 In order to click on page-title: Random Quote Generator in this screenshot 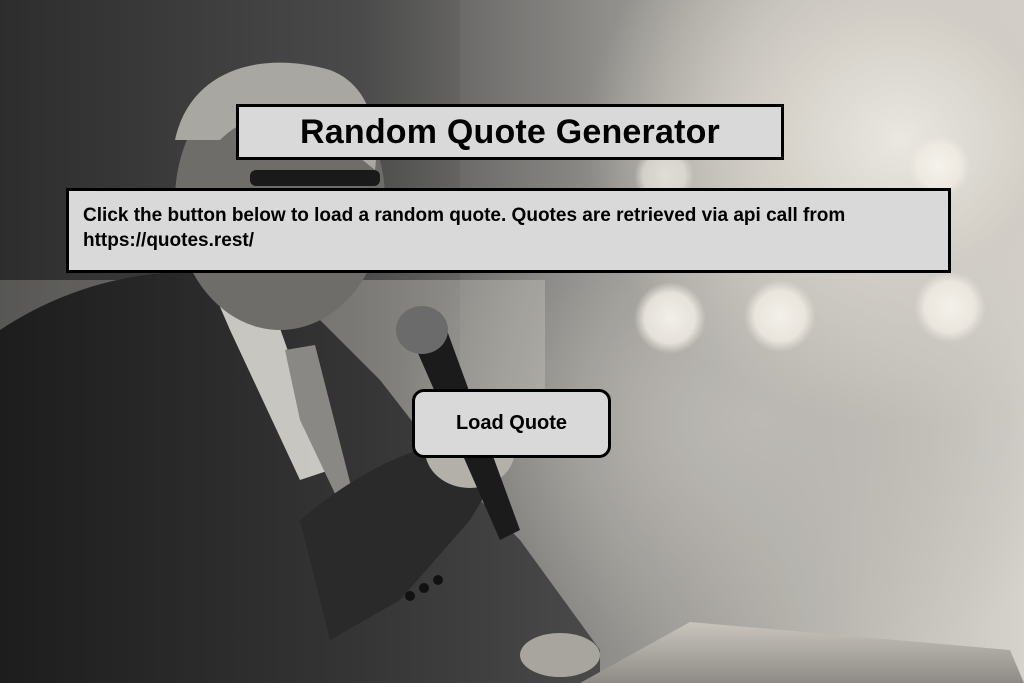, I will do `click(509, 131)`.